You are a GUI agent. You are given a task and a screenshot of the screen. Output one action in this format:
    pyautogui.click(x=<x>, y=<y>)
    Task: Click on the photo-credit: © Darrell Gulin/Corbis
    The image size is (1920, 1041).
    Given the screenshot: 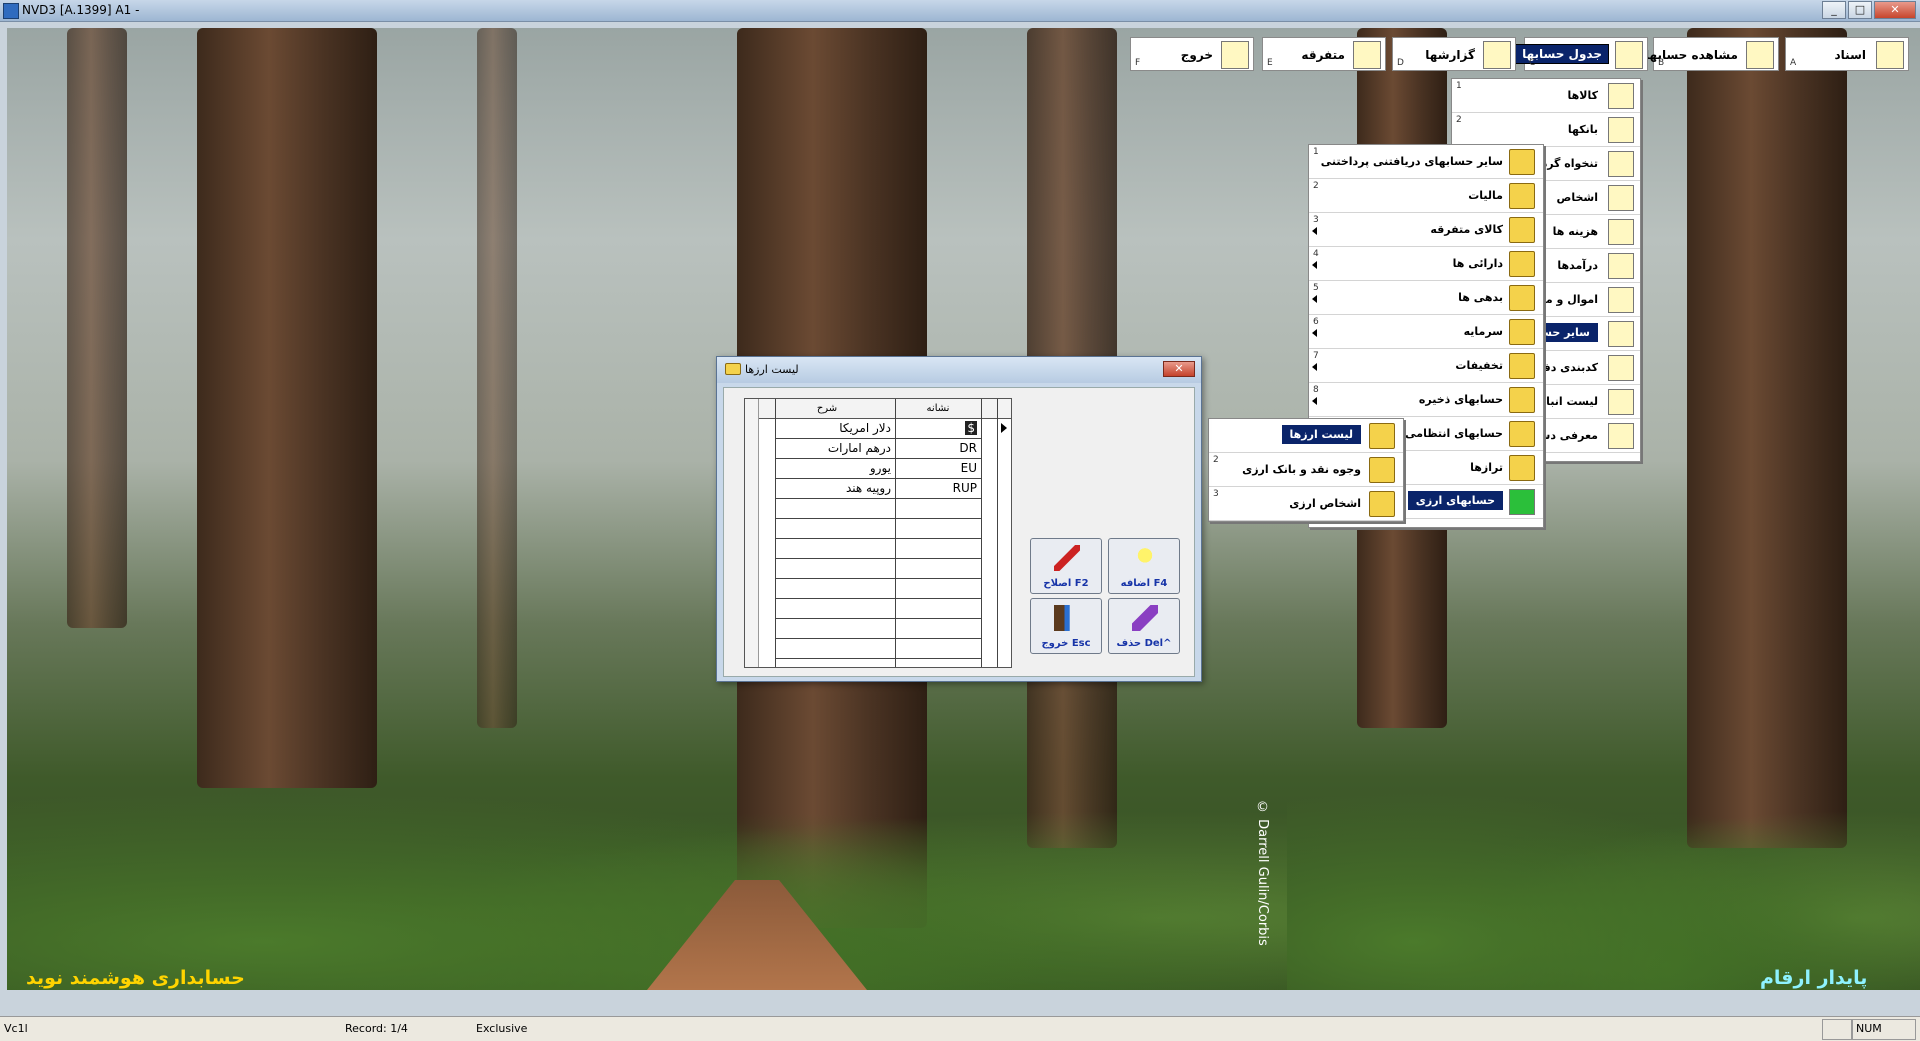 What is the action you would take?
    pyautogui.click(x=1262, y=873)
    